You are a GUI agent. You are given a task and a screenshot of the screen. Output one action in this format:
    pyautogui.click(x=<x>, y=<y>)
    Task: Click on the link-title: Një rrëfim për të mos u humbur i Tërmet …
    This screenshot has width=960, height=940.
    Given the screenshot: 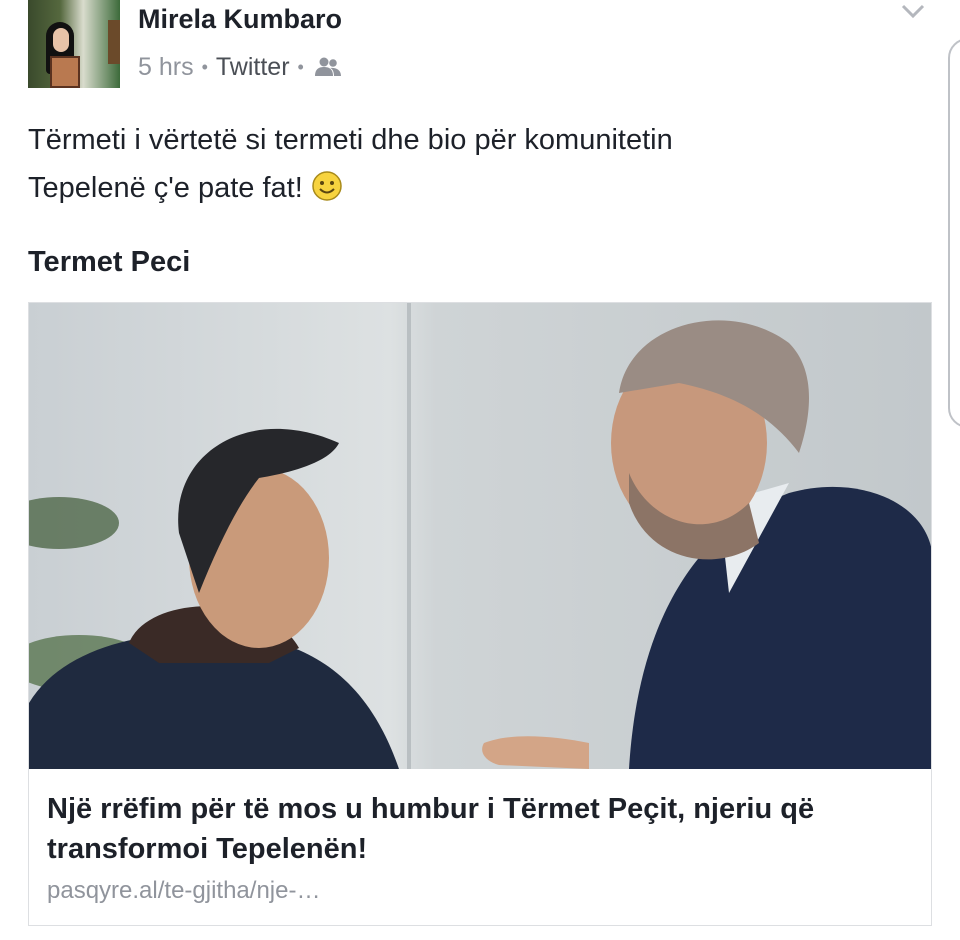 What is the action you would take?
    pyautogui.click(x=477, y=829)
    